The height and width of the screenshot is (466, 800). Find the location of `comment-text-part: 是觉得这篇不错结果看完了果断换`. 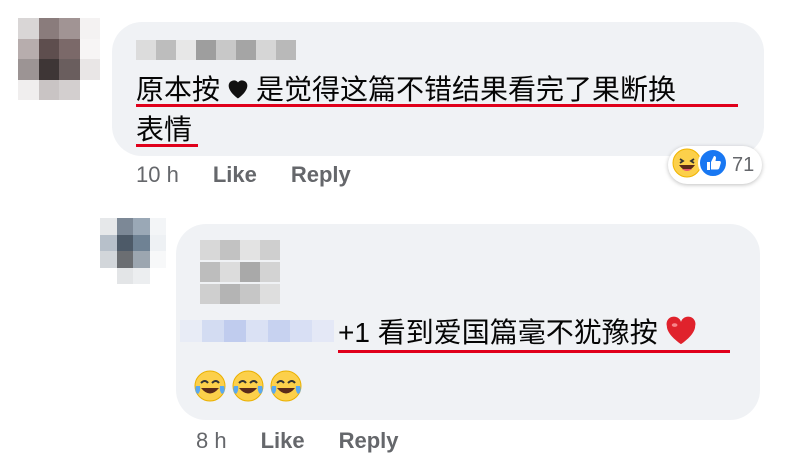

comment-text-part: 是觉得这篇不错结果看完了果断换 is located at coordinates (466, 89).